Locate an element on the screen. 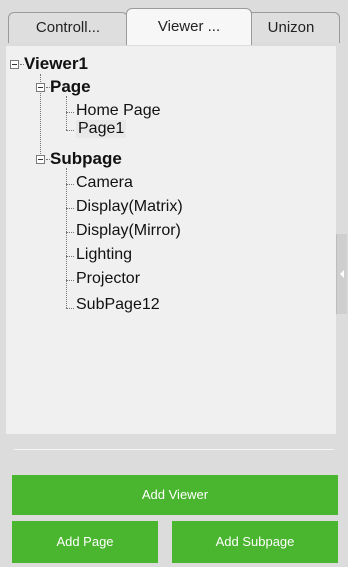 This screenshot has height=567, width=348. tree-item-projector: Projector is located at coordinates (108, 279).